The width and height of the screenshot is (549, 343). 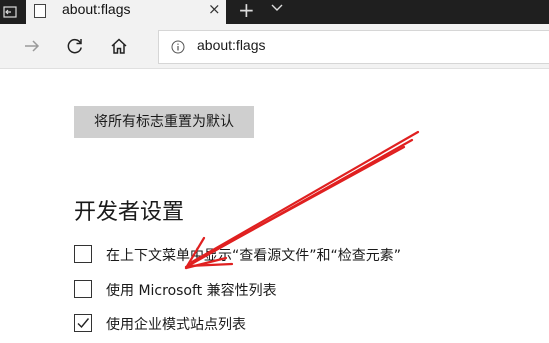 I want to click on home-icon, so click(x=119, y=46).